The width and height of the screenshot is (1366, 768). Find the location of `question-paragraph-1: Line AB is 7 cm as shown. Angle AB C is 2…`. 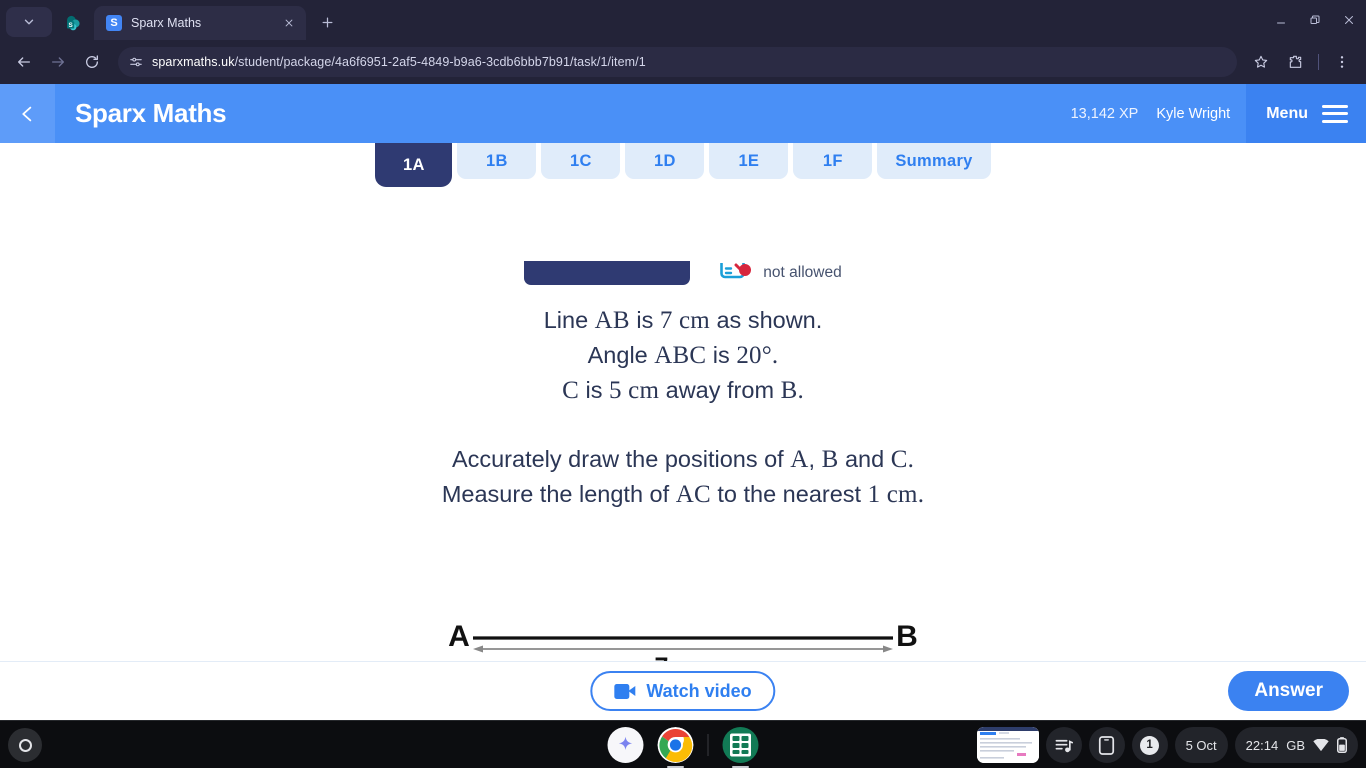

question-paragraph-1: Line AB is 7 cm as shown. Angle AB C is 2… is located at coordinates (683, 355).